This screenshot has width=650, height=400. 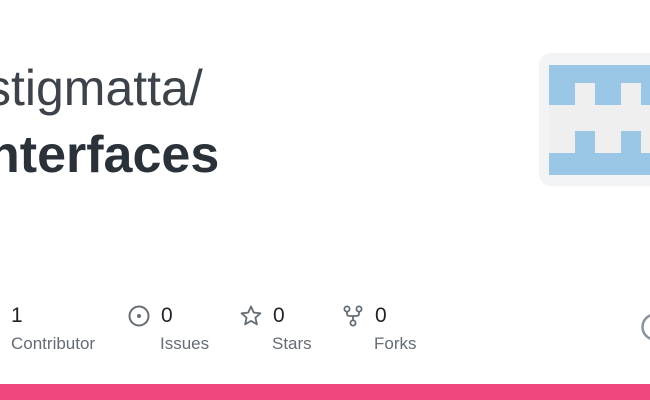 I want to click on github-logo-icon, so click(x=645, y=327).